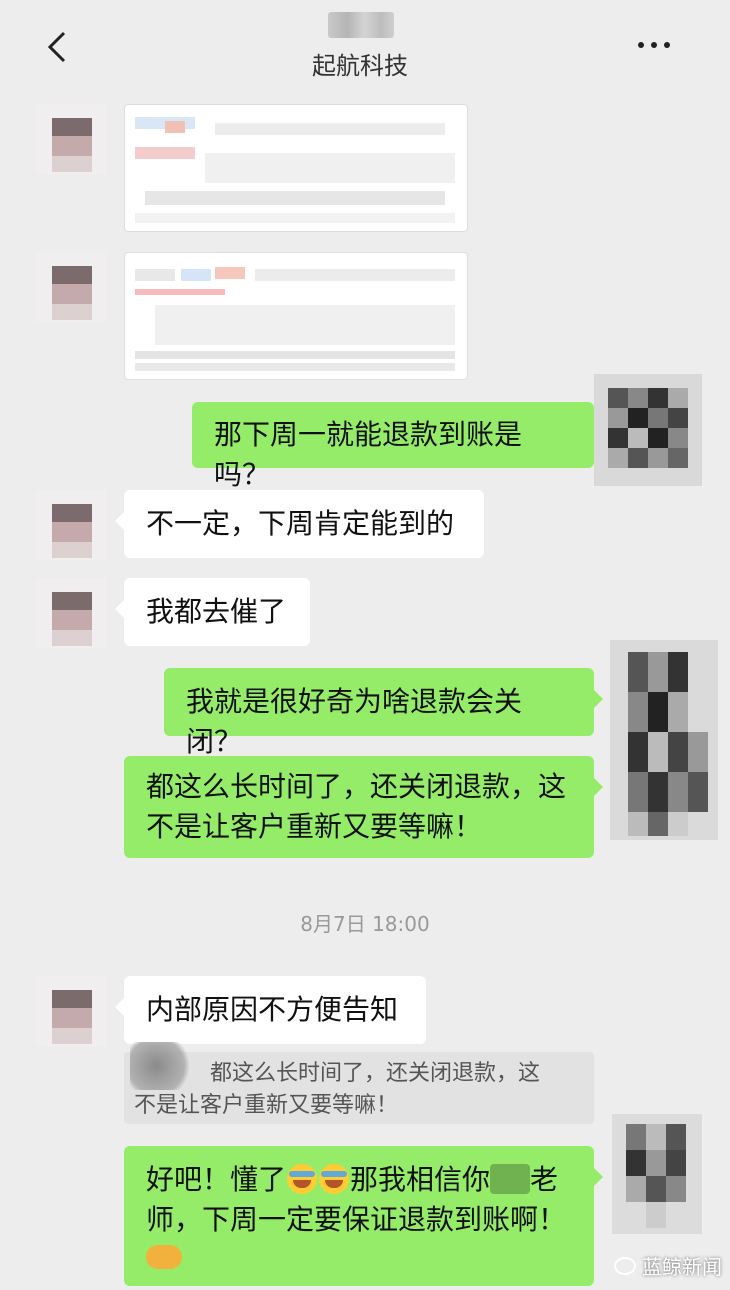  What do you see at coordinates (360, 66) in the screenshot?
I see `chat-title: 起航科技` at bounding box center [360, 66].